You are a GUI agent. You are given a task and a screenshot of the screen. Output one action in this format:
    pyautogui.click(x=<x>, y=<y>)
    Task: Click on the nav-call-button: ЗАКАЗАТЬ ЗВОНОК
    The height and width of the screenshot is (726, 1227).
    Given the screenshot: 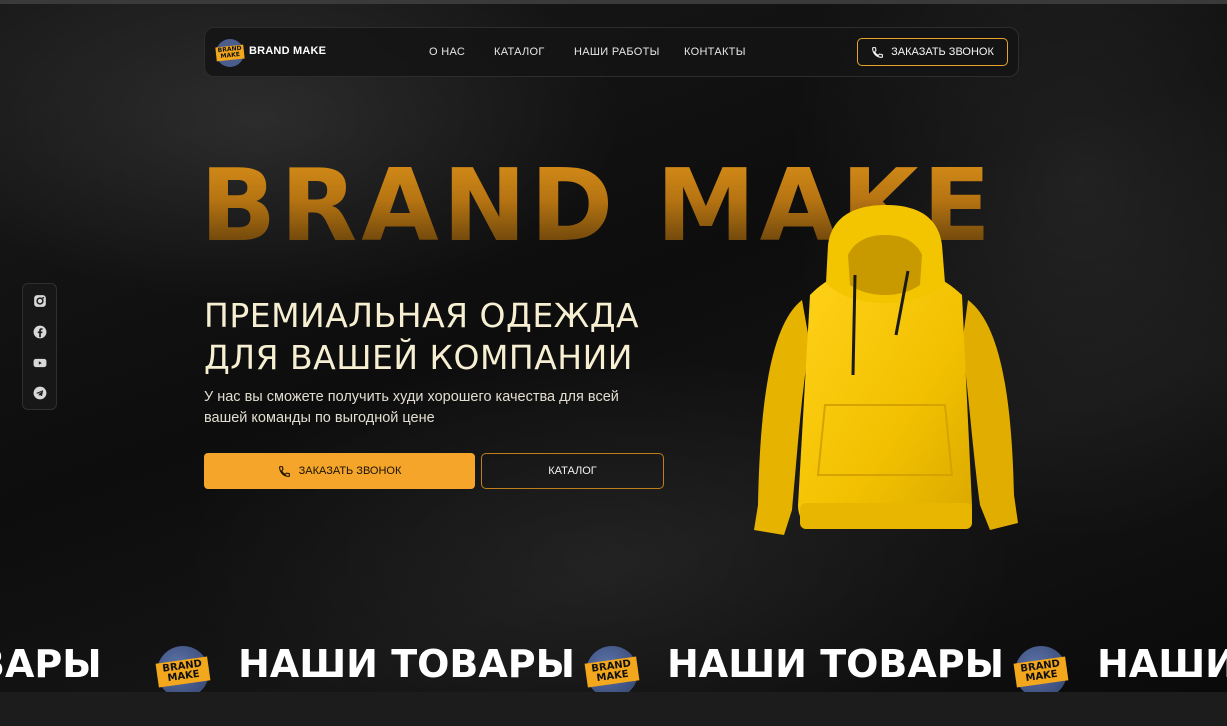 What is the action you would take?
    pyautogui.click(x=932, y=52)
    